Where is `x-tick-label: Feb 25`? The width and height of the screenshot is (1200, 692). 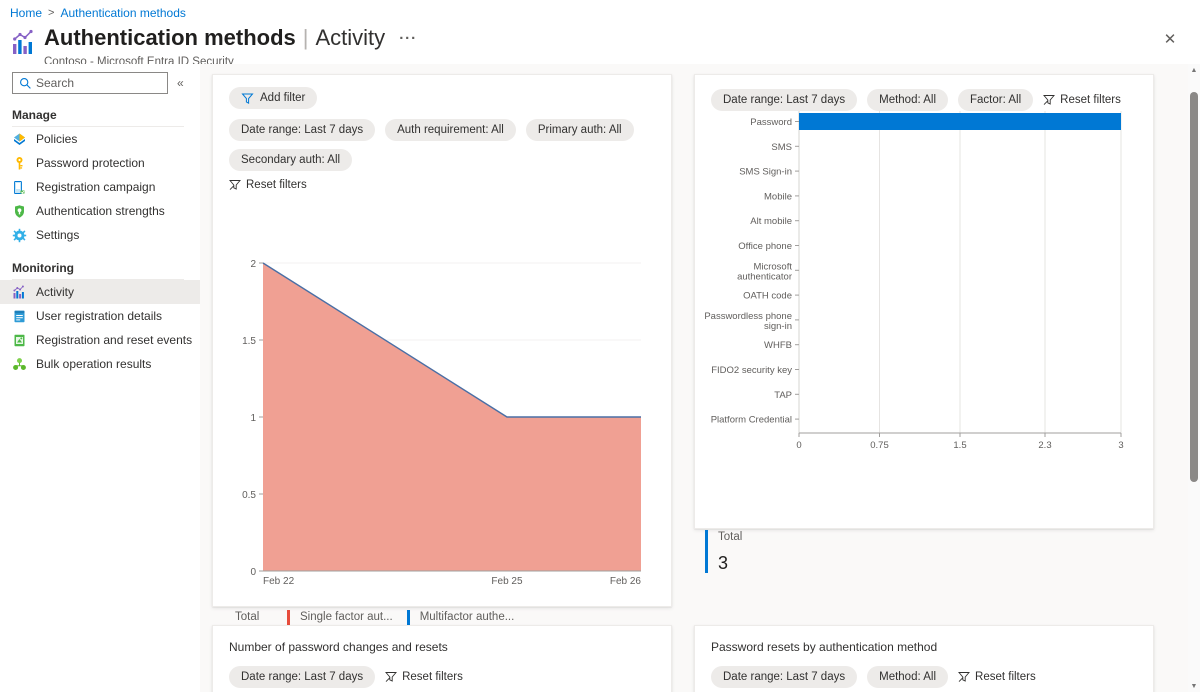 x-tick-label: Feb 25 is located at coordinates (507, 581).